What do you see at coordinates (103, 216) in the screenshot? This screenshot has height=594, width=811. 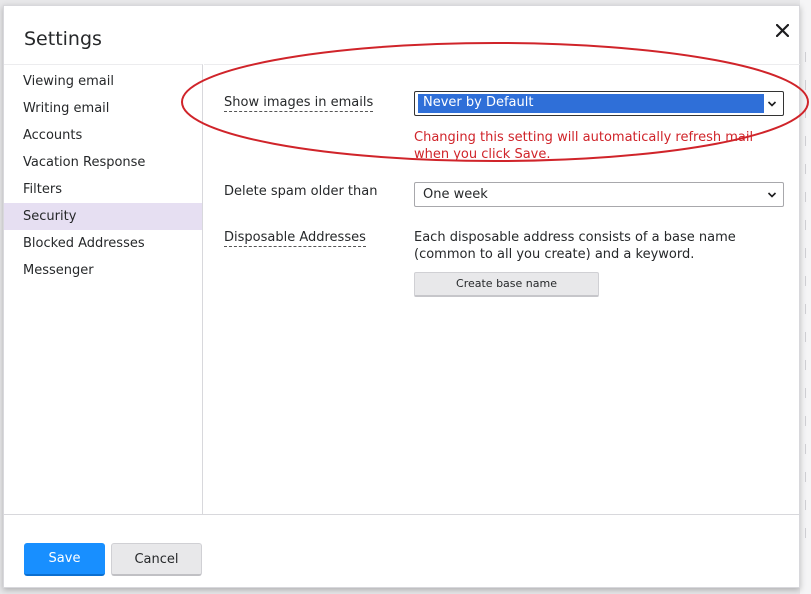 I see `sidebar-item-security: Security` at bounding box center [103, 216].